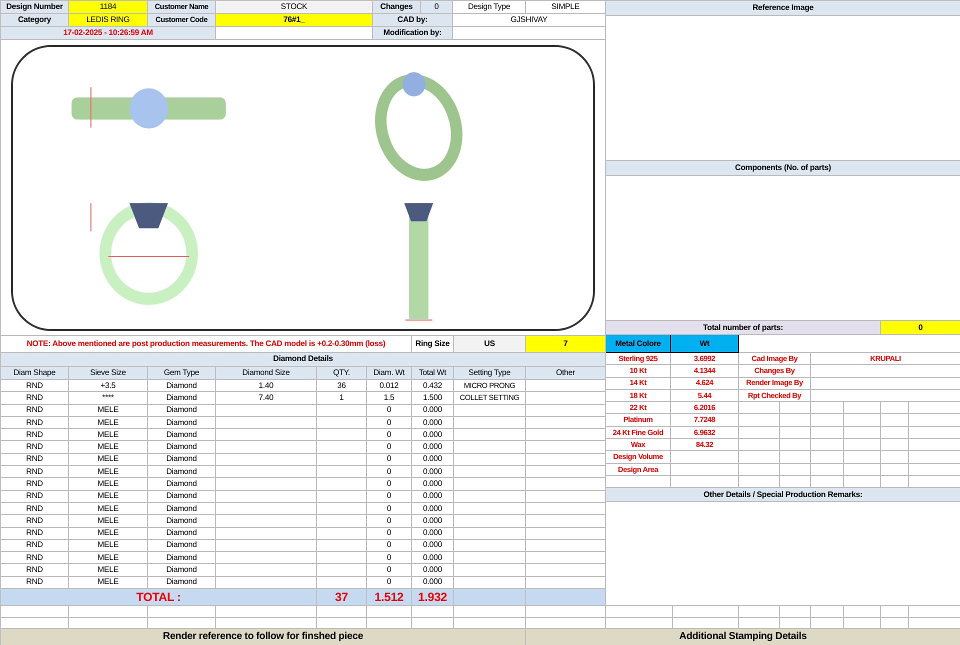 Image resolution: width=960 pixels, height=645 pixels. Describe the element at coordinates (266, 386) in the screenshot. I see `table-cell: 1.40` at that location.